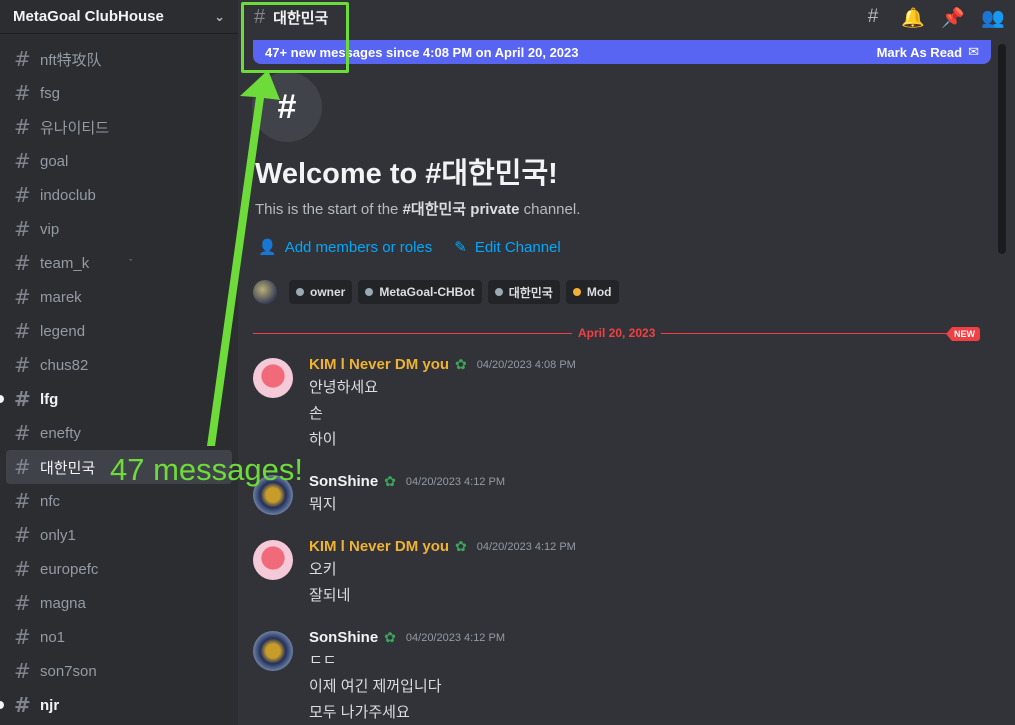  I want to click on role-name: MetaGoal-CHBot, so click(427, 292).